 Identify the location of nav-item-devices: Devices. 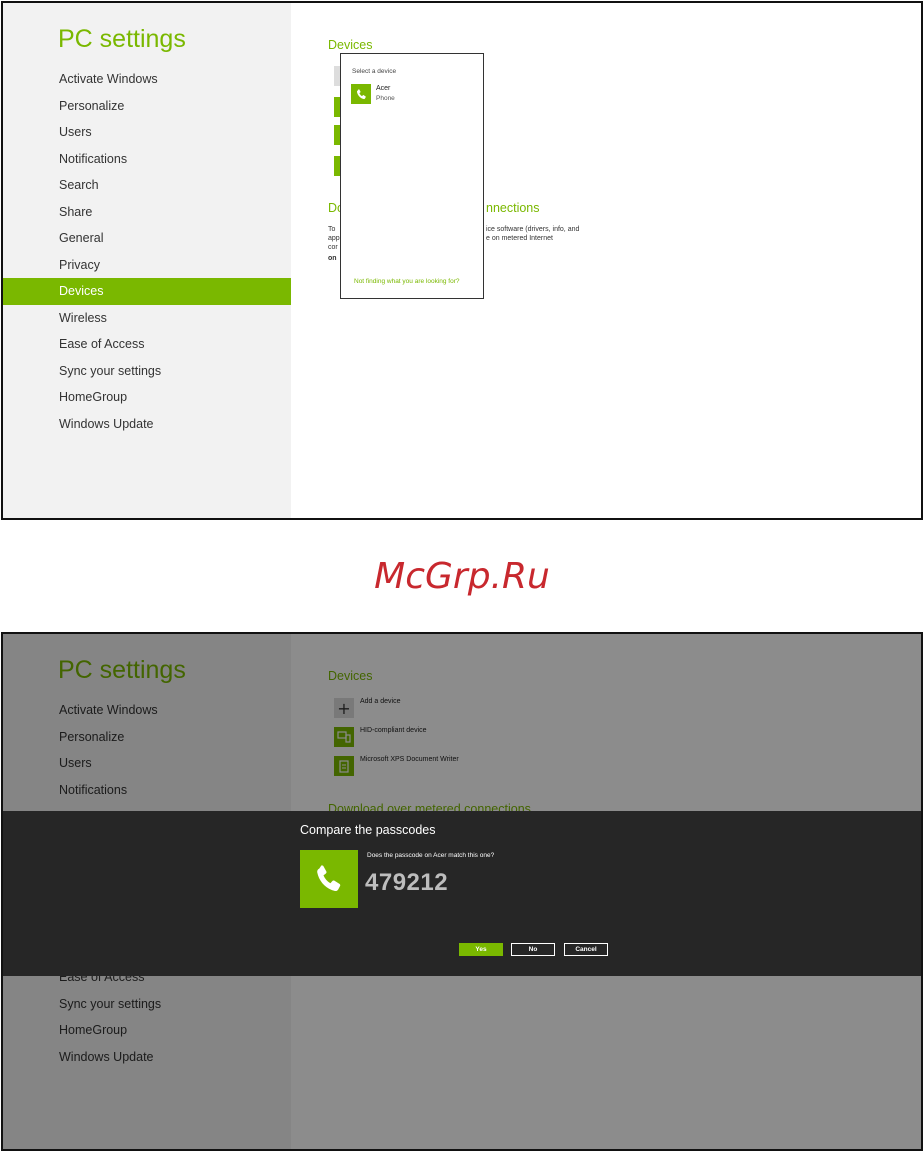
(147, 291).